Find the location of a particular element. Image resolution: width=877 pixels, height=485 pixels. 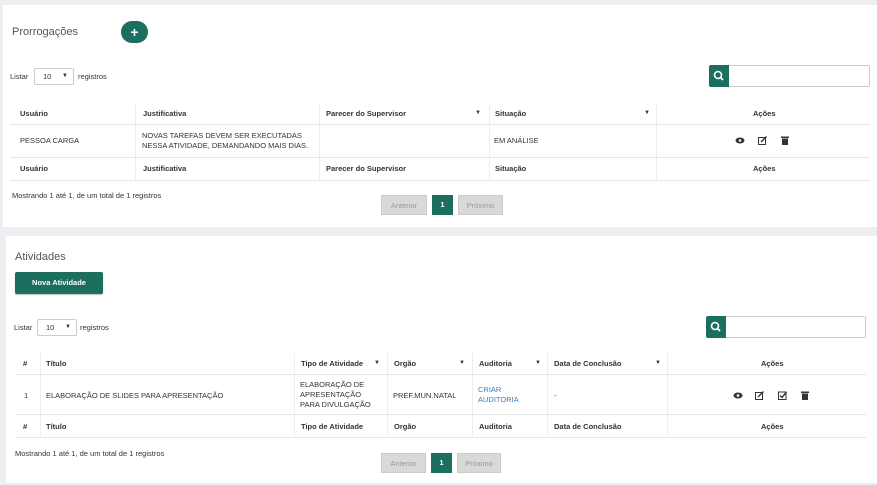

criar-auditoria-link-line2: AUDITORIA is located at coordinates (498, 400).